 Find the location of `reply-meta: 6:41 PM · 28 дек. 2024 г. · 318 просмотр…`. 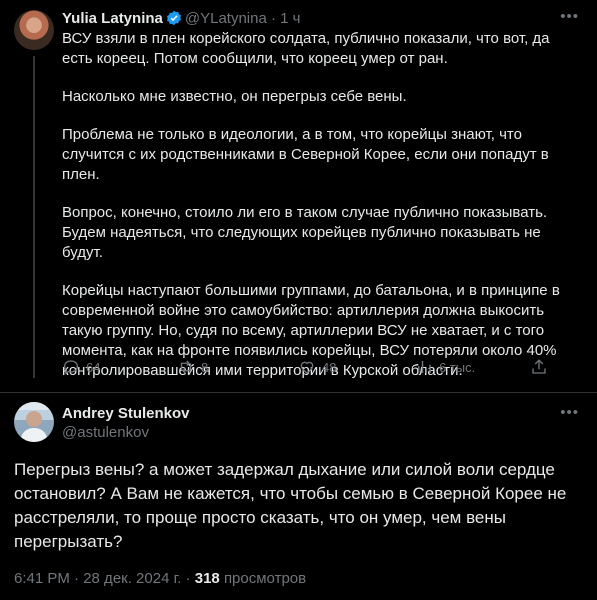

reply-meta: 6:41 PM · 28 дек. 2024 г. · 318 просмотр… is located at coordinates (160, 578).